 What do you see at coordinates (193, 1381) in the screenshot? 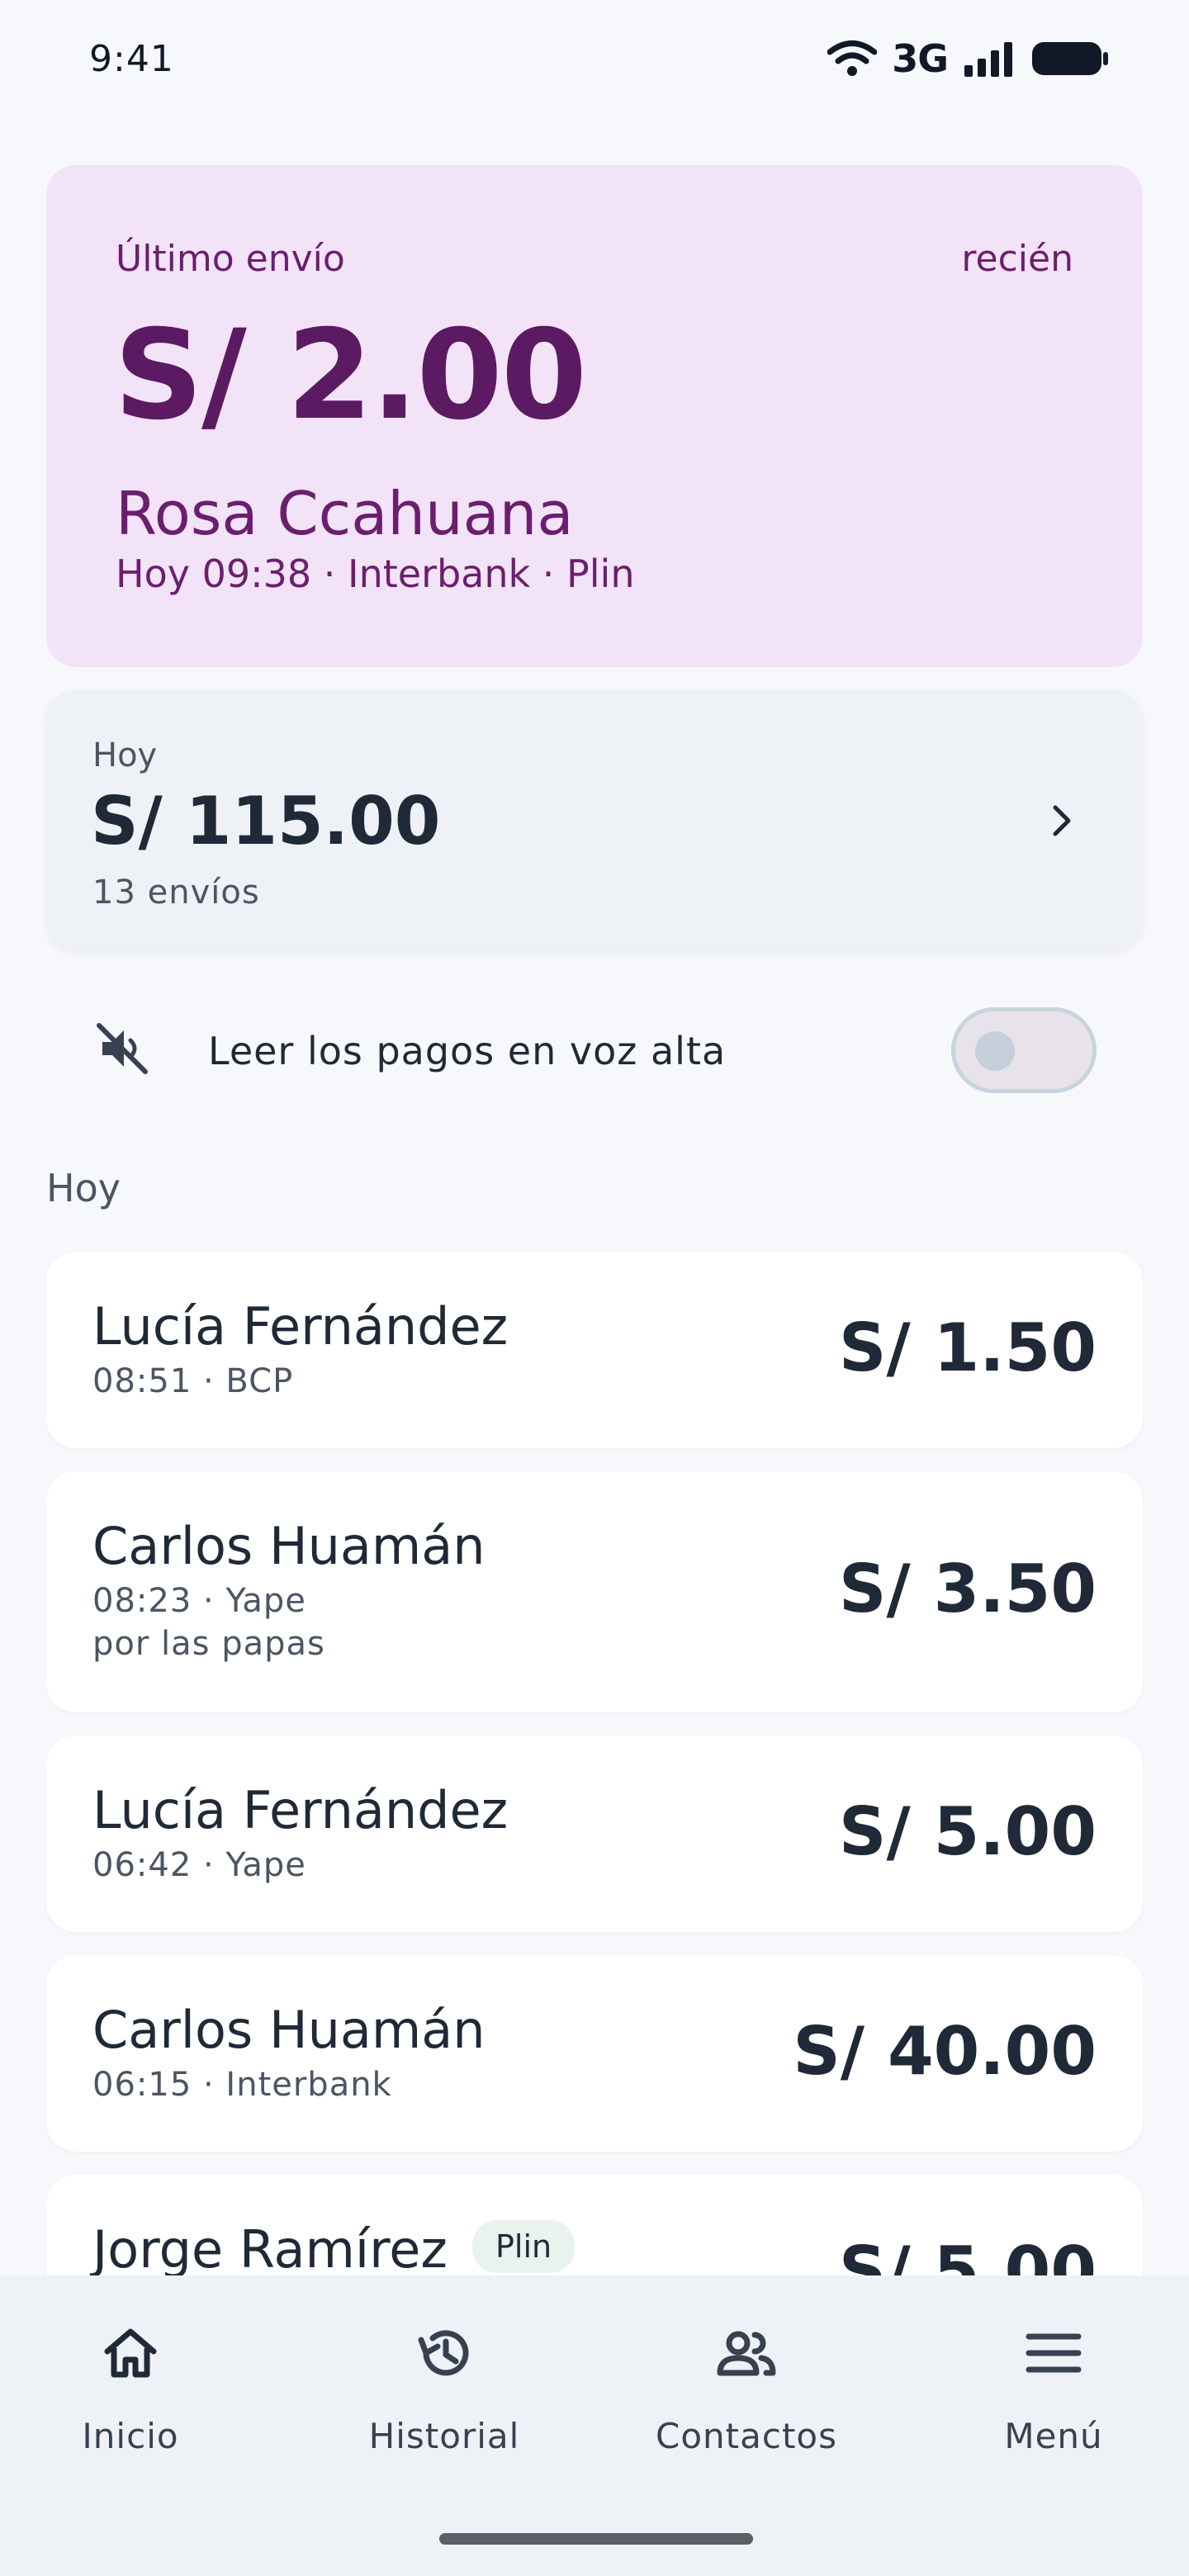
I see `transaction-meta: 08:51 · BCP` at bounding box center [193, 1381].